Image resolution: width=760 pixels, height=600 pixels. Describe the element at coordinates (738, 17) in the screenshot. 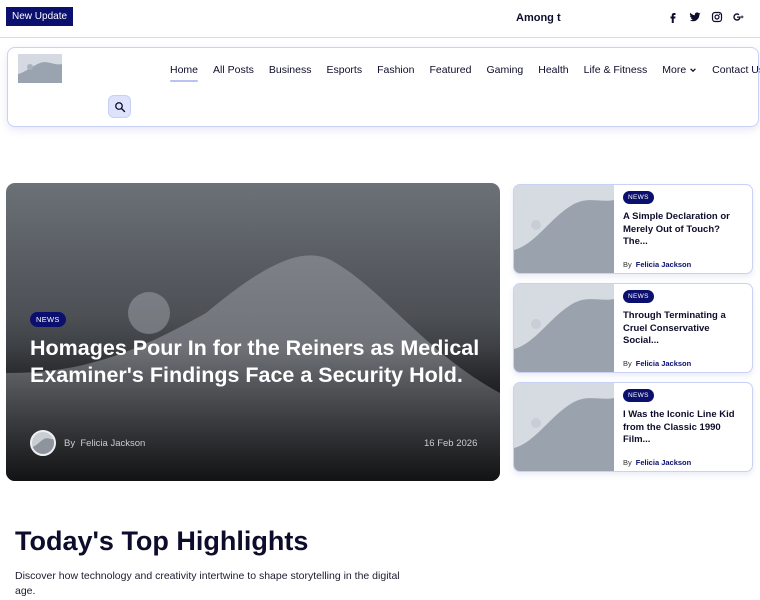

I see `google-plus-icon` at that location.